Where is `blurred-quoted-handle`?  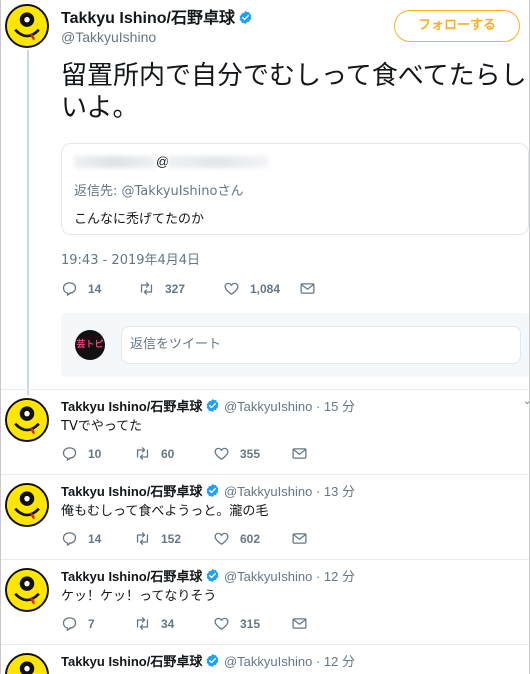
blurred-quoted-handle is located at coordinates (218, 162).